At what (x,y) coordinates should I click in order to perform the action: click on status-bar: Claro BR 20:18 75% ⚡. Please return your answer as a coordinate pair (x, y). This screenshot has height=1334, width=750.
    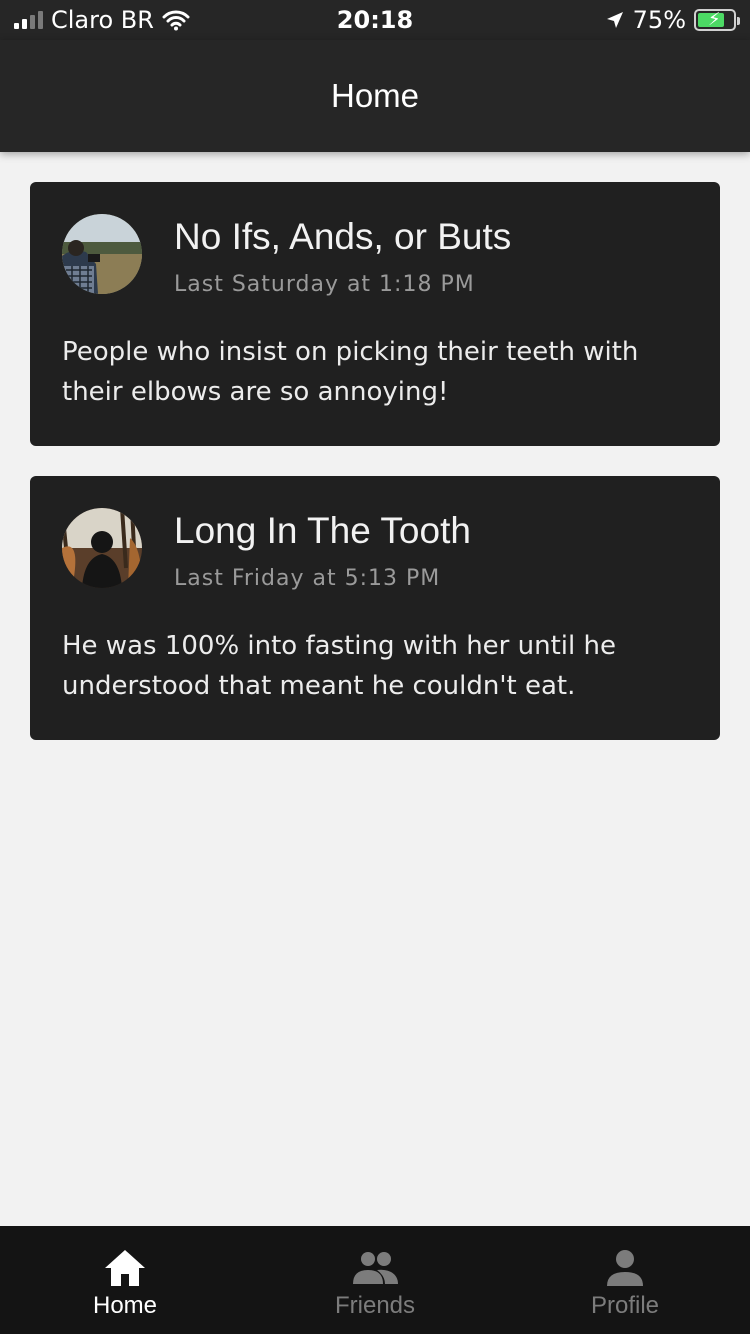
    Looking at the image, I should click on (375, 20).